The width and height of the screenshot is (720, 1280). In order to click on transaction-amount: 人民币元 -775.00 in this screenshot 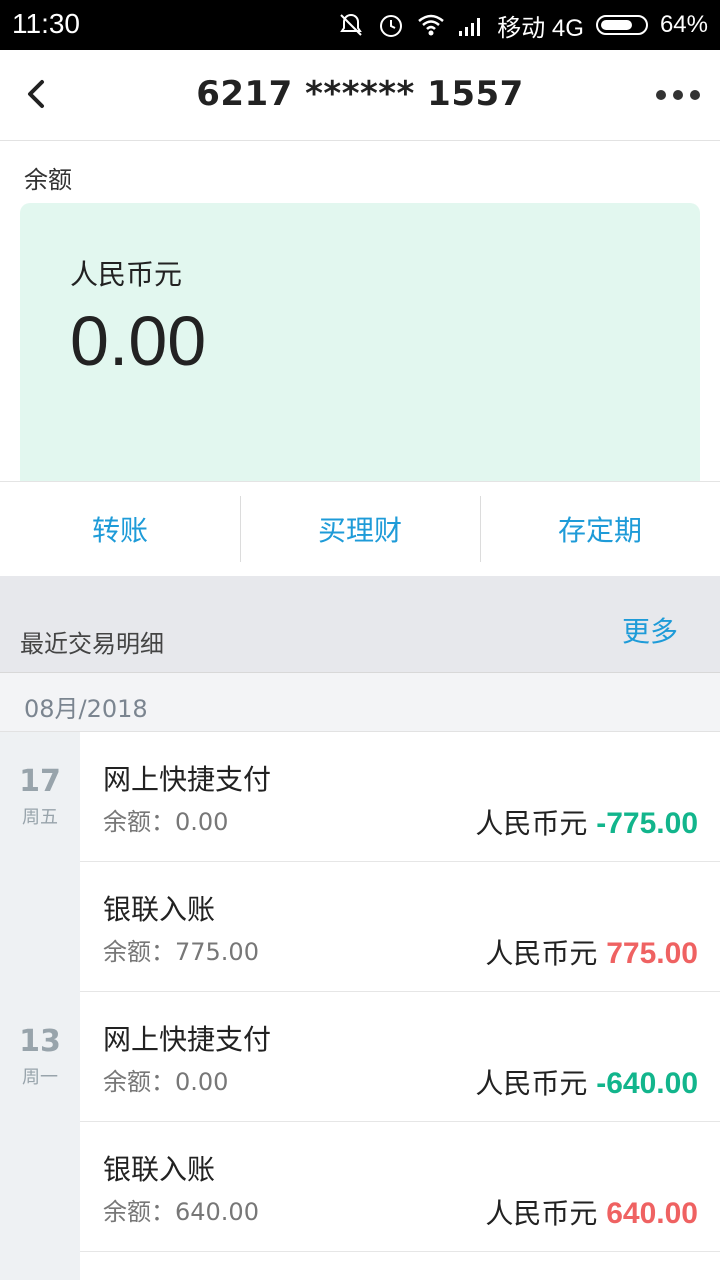, I will do `click(586, 822)`.